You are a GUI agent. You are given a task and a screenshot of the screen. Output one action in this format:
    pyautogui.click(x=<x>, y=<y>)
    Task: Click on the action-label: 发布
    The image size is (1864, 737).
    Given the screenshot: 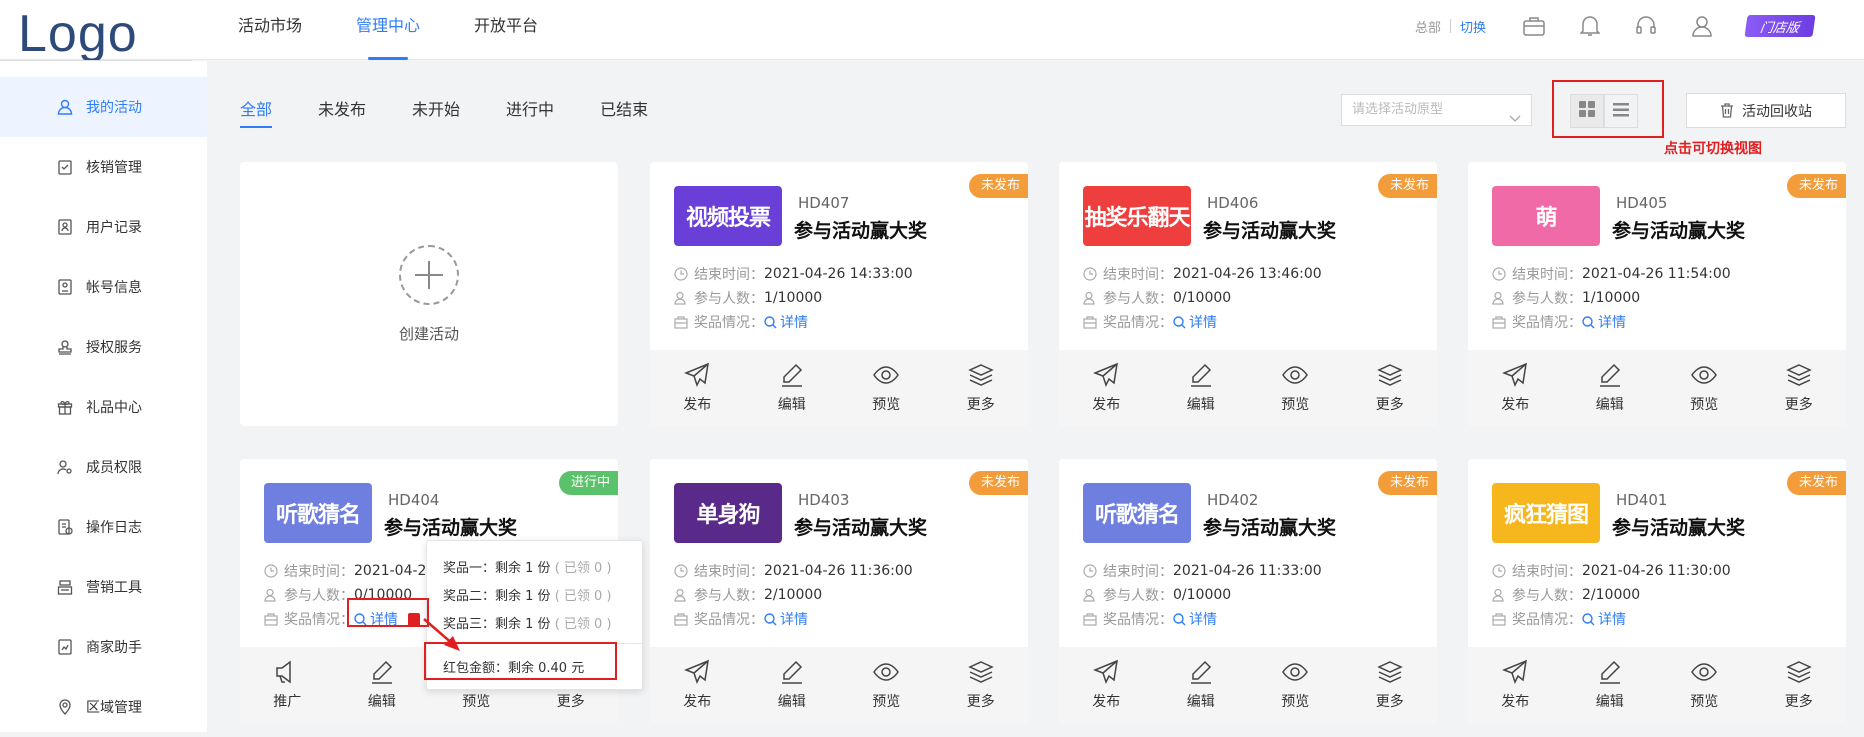 What is the action you would take?
    pyautogui.click(x=697, y=405)
    